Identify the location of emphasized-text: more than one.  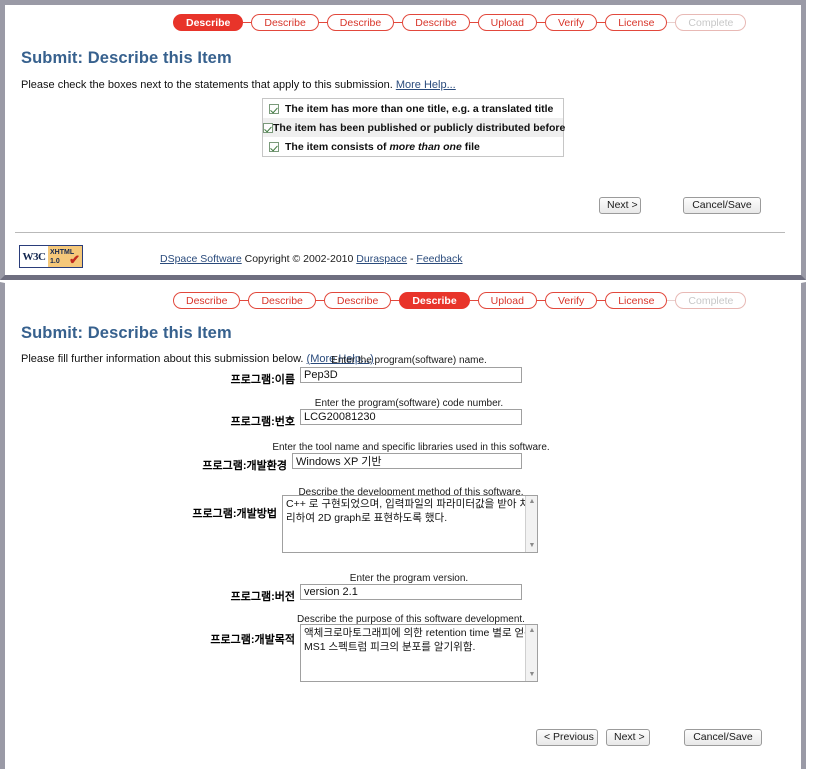
(425, 146).